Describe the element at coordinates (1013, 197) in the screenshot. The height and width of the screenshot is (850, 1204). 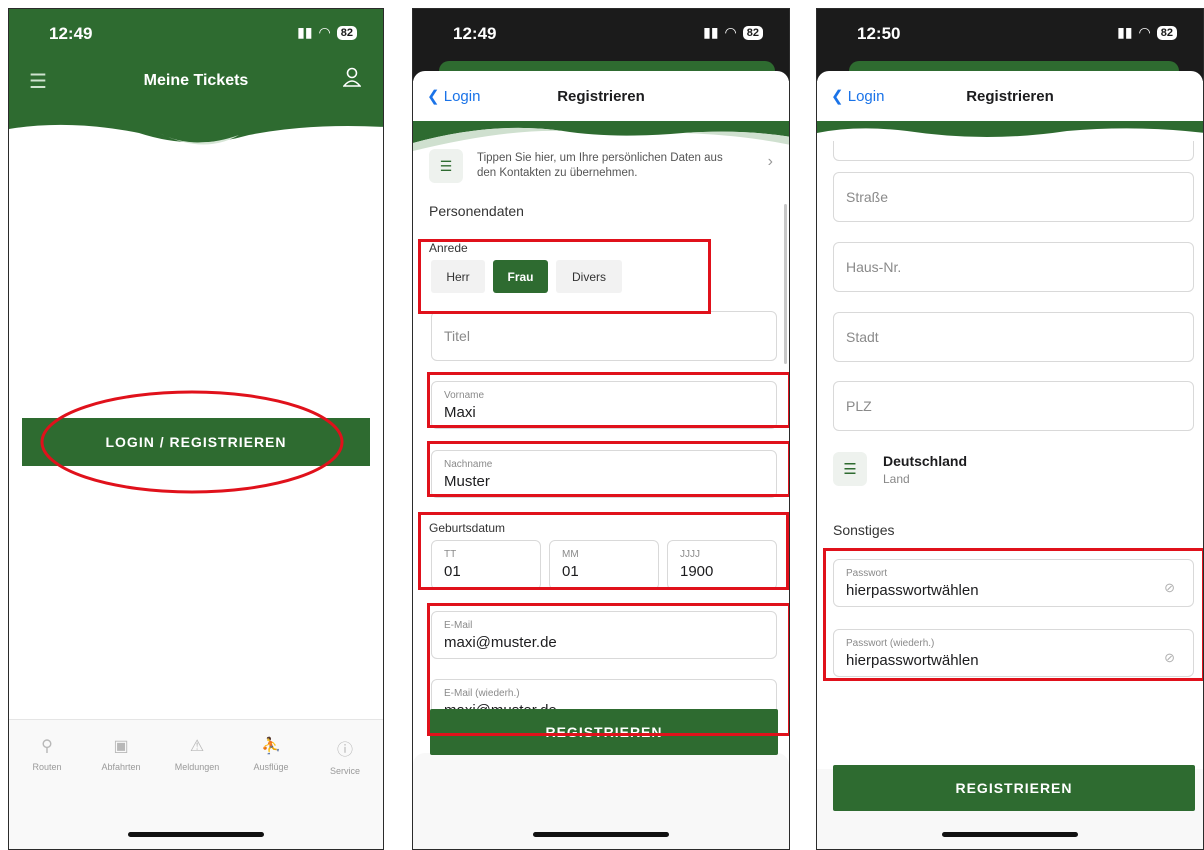
I see `street-field: Straße` at that location.